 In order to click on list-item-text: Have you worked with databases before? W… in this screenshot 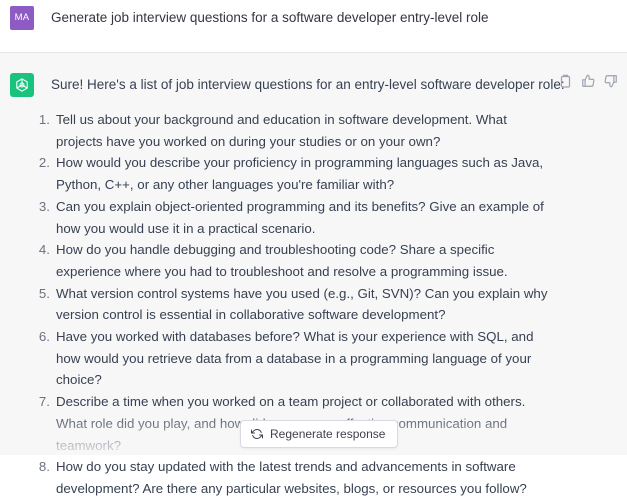, I will do `click(295, 358)`.